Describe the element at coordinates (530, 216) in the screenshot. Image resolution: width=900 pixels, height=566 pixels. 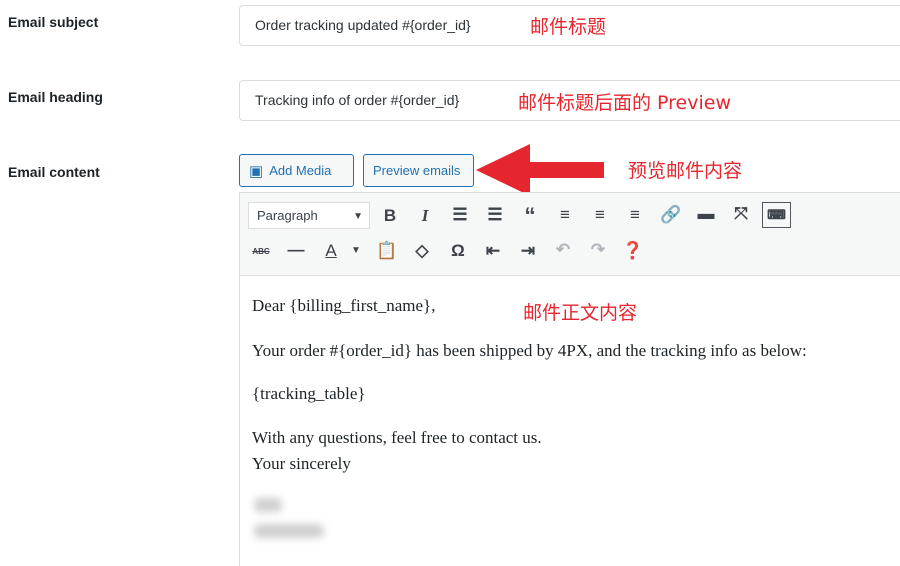
I see `blockquote-icon: “` at that location.